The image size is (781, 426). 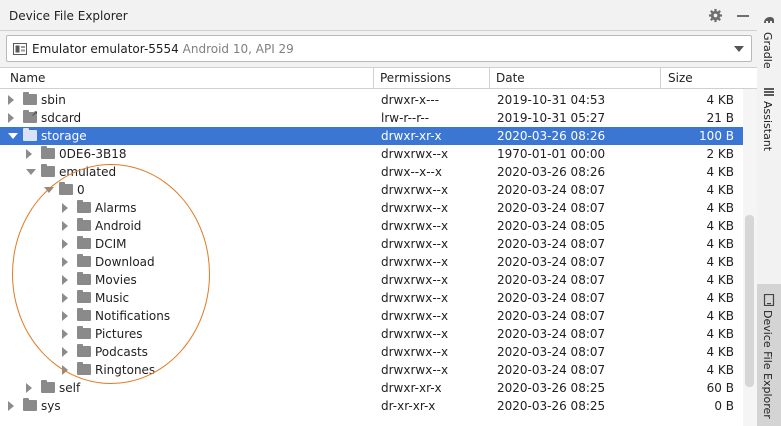 What do you see at coordinates (371, 190) in the screenshot?
I see `table-row: 0 drwxrwx--x 2020-03-24 08:07 4 KB` at bounding box center [371, 190].